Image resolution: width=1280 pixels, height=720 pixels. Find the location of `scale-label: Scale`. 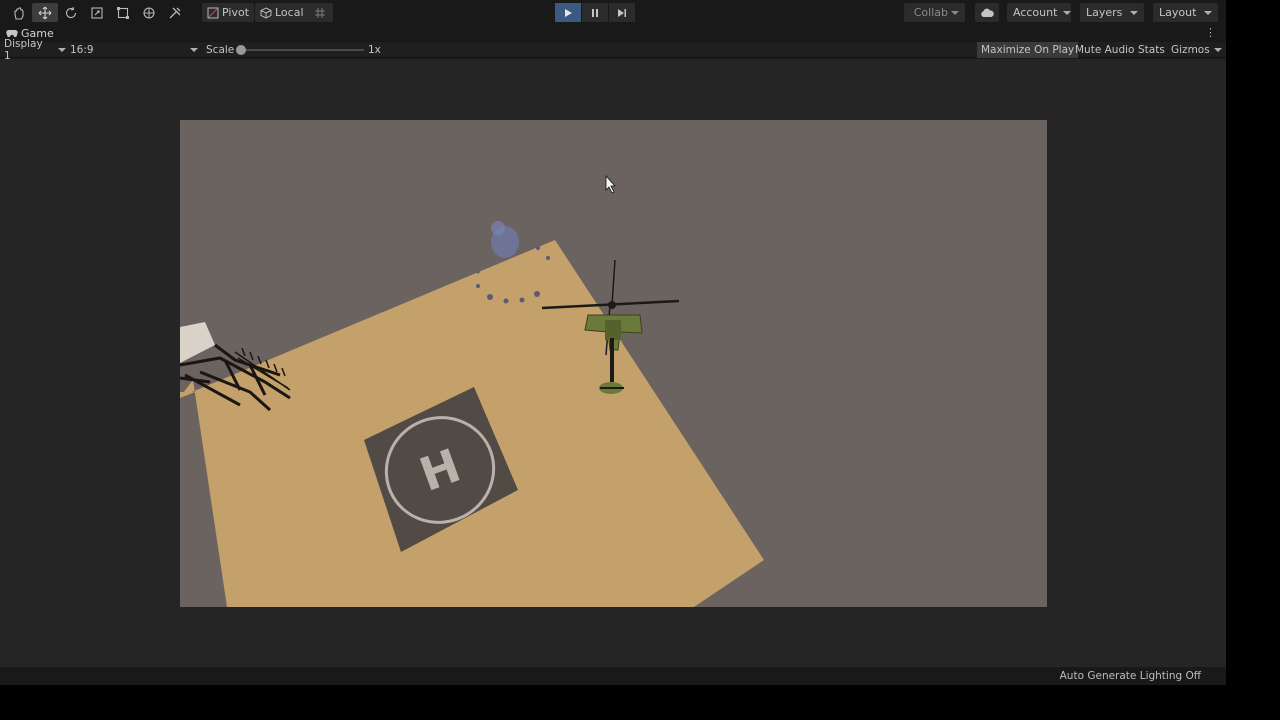

scale-label: Scale is located at coordinates (220, 50).